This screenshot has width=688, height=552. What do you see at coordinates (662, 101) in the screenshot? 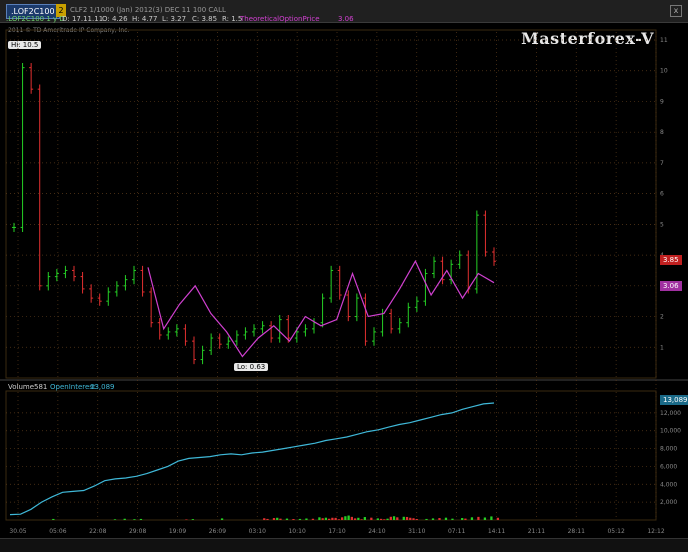
I see `price-axis-label: 9` at bounding box center [662, 101].